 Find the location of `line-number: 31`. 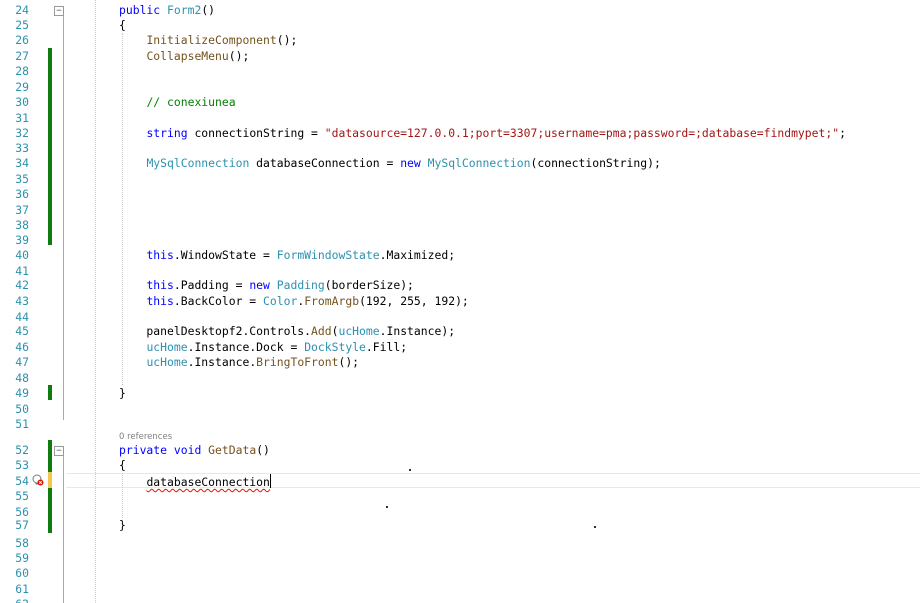

line-number: 31 is located at coordinates (22, 118).